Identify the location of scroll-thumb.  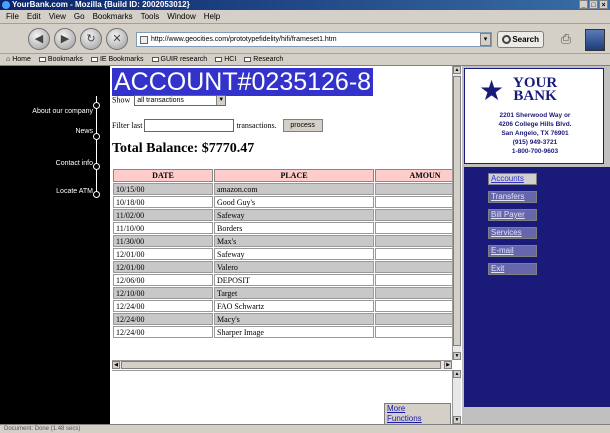
(457, 211).